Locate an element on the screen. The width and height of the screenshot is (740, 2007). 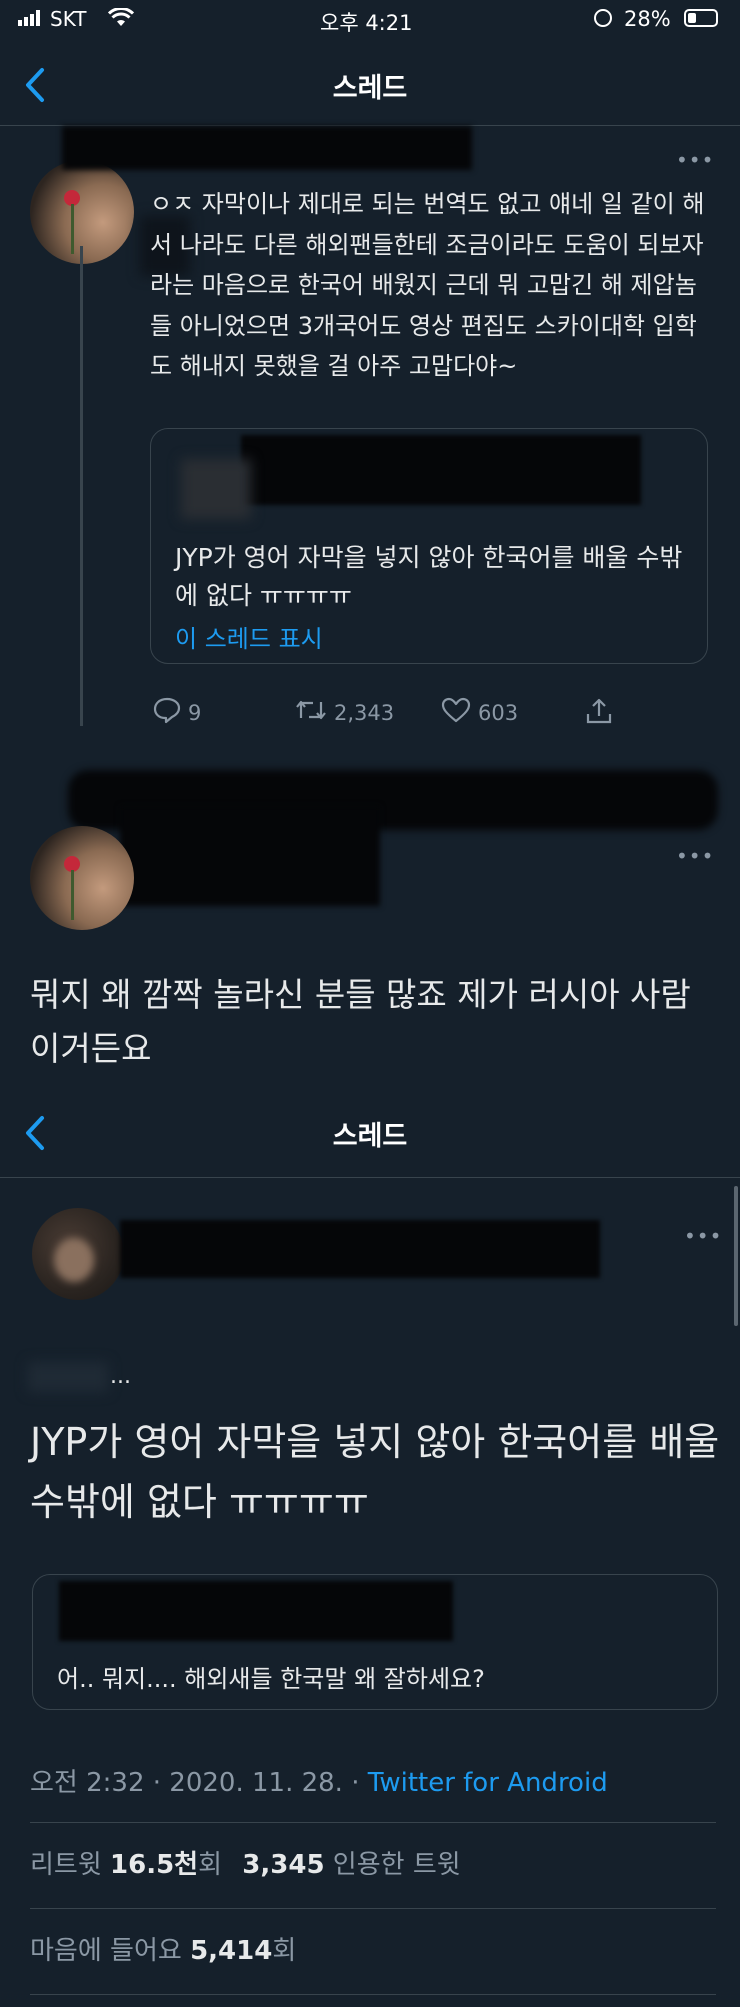
quoted-tweet-card: 어.. 뭐지.... 해외새들 한국말 왜 잘하세요? is located at coordinates (375, 1642).